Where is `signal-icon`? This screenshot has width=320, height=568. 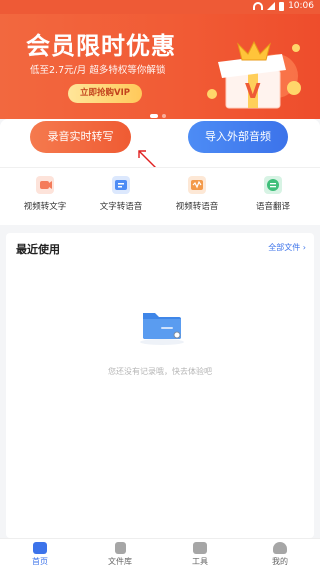 signal-icon is located at coordinates (271, 6).